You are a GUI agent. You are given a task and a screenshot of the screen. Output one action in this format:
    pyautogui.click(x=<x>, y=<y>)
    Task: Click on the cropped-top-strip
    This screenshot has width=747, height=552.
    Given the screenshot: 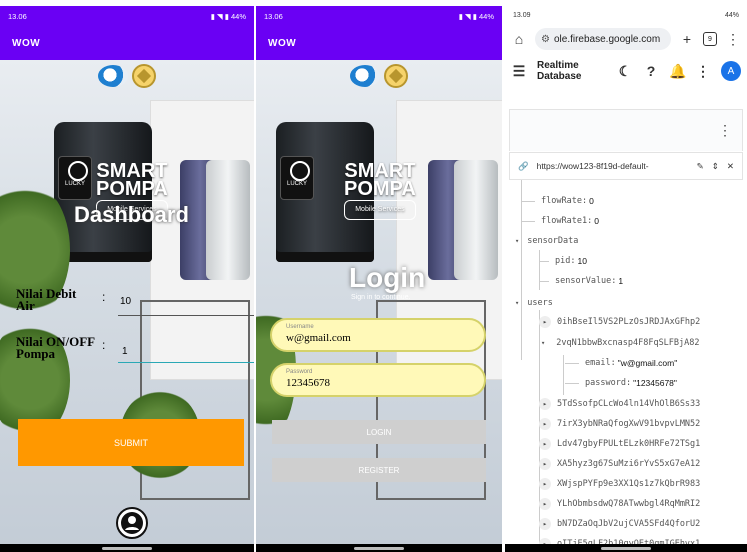 What is the action you would take?
    pyautogui.click(x=373, y=3)
    